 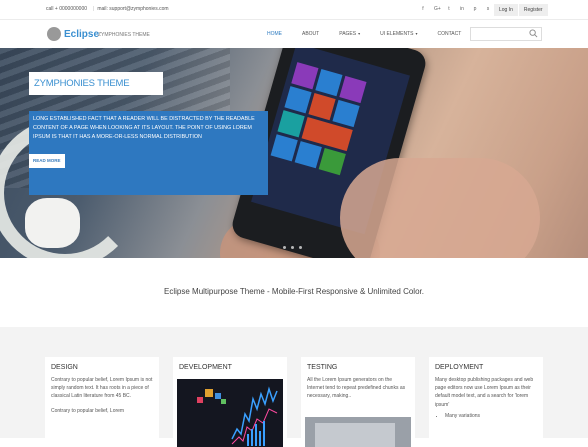 What do you see at coordinates (230, 413) in the screenshot?
I see `development-image` at bounding box center [230, 413].